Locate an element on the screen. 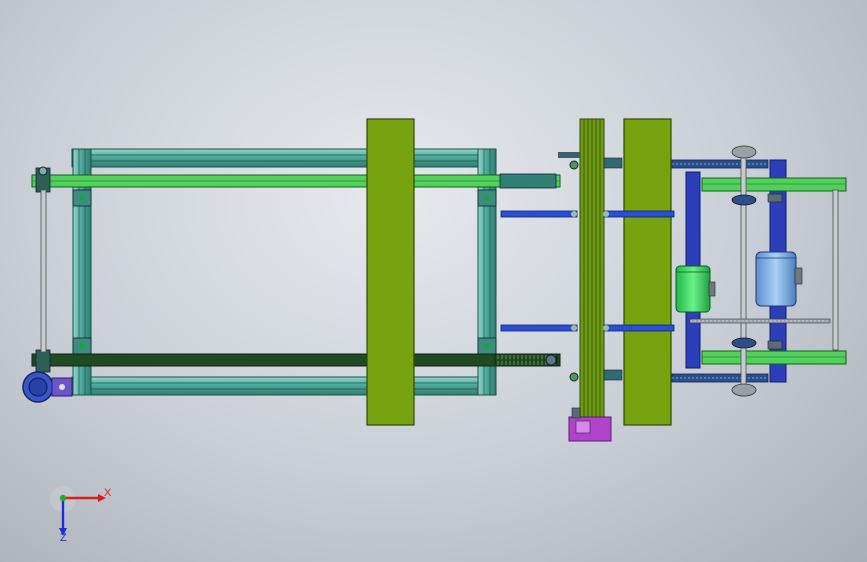 This screenshot has width=867, height=562. motor-blue is located at coordinates (779, 279).